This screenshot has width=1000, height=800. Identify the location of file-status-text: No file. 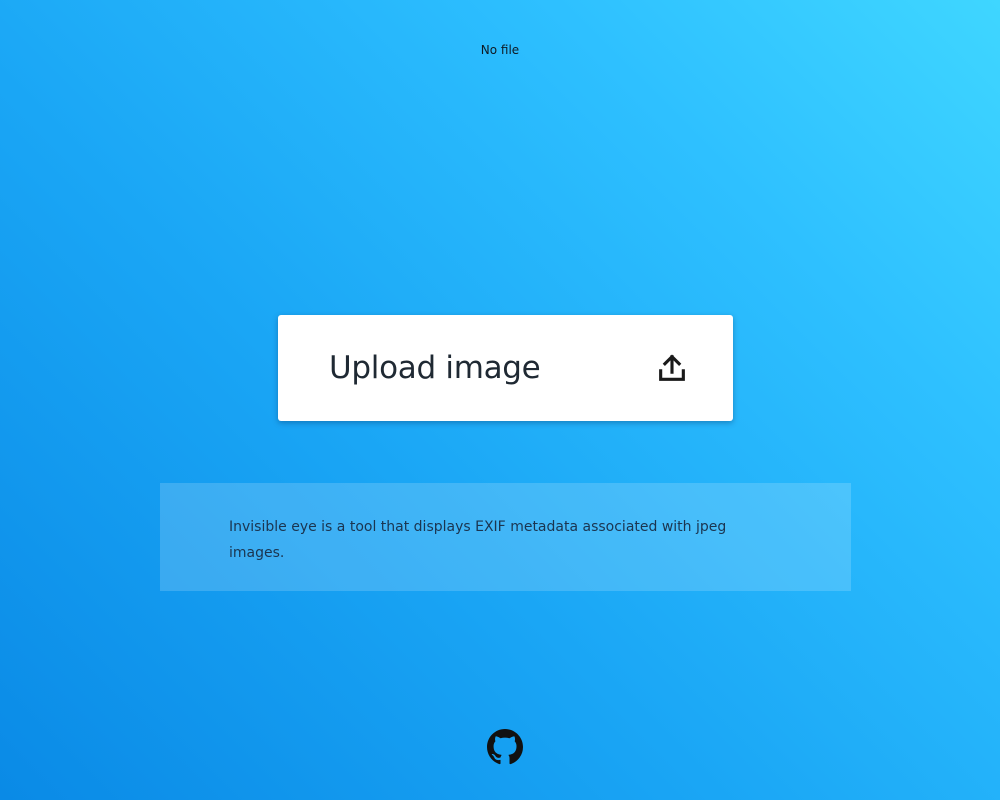
(500, 50).